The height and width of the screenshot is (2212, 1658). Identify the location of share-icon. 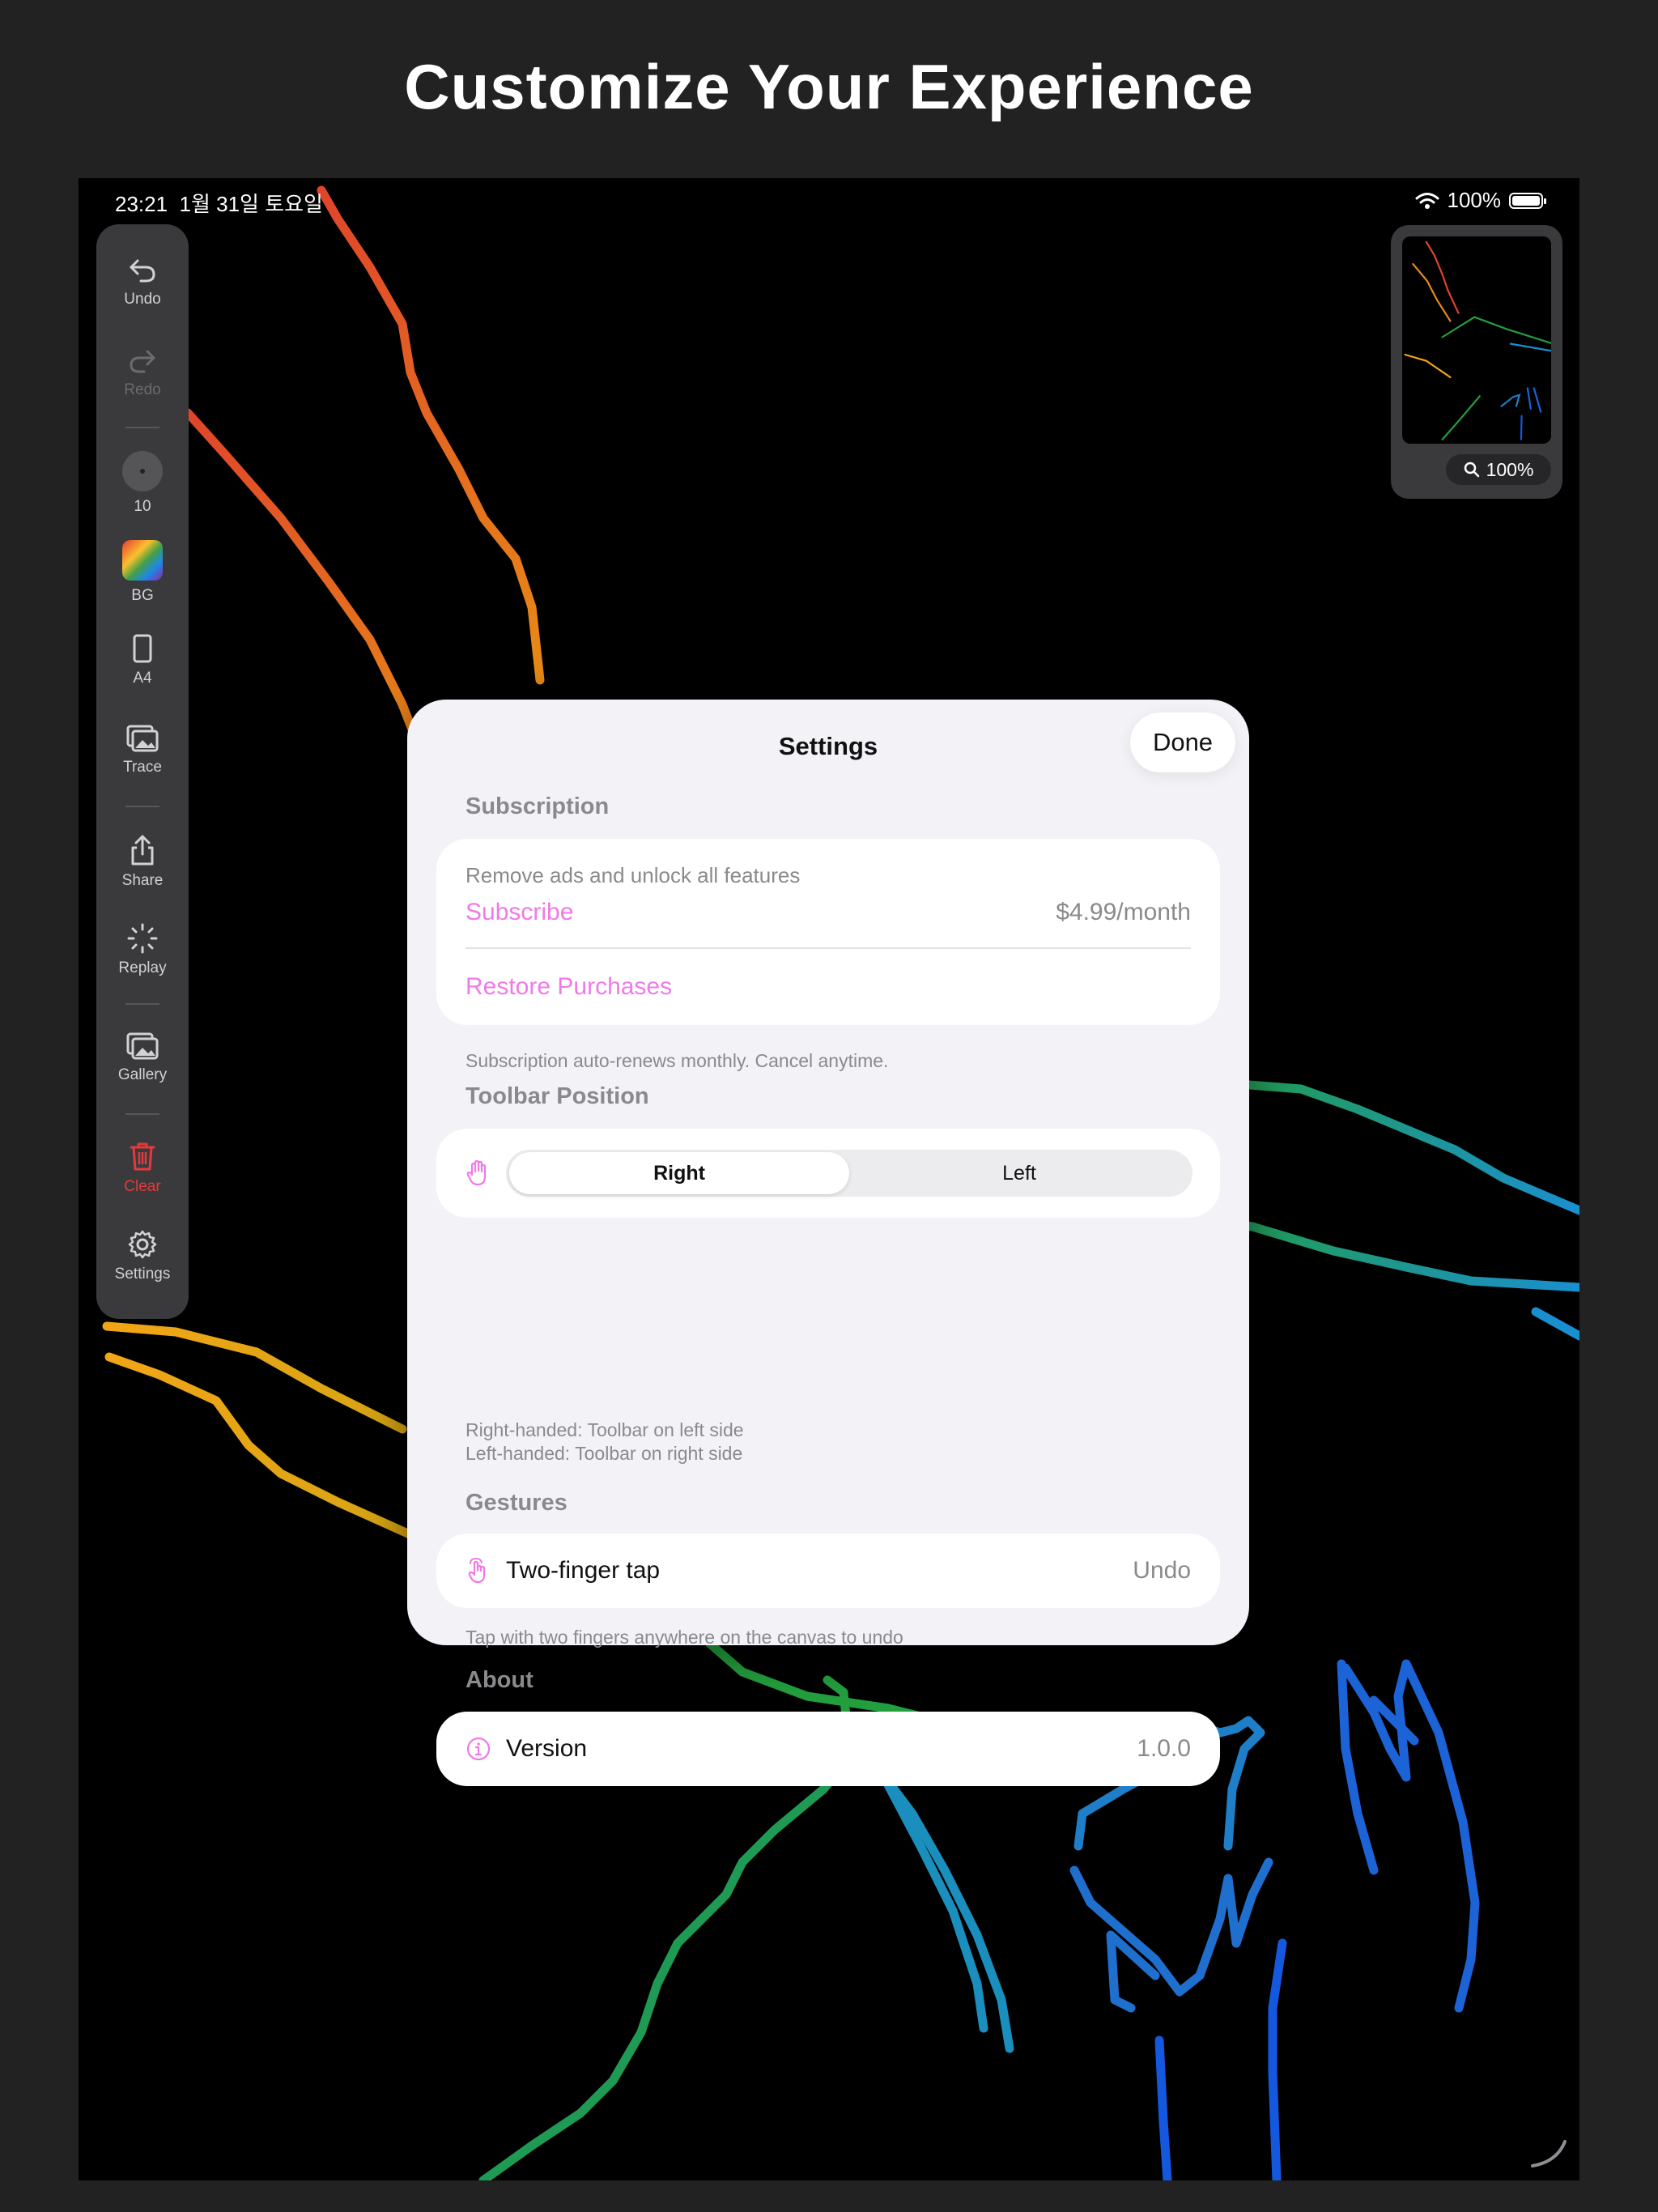
(142, 851).